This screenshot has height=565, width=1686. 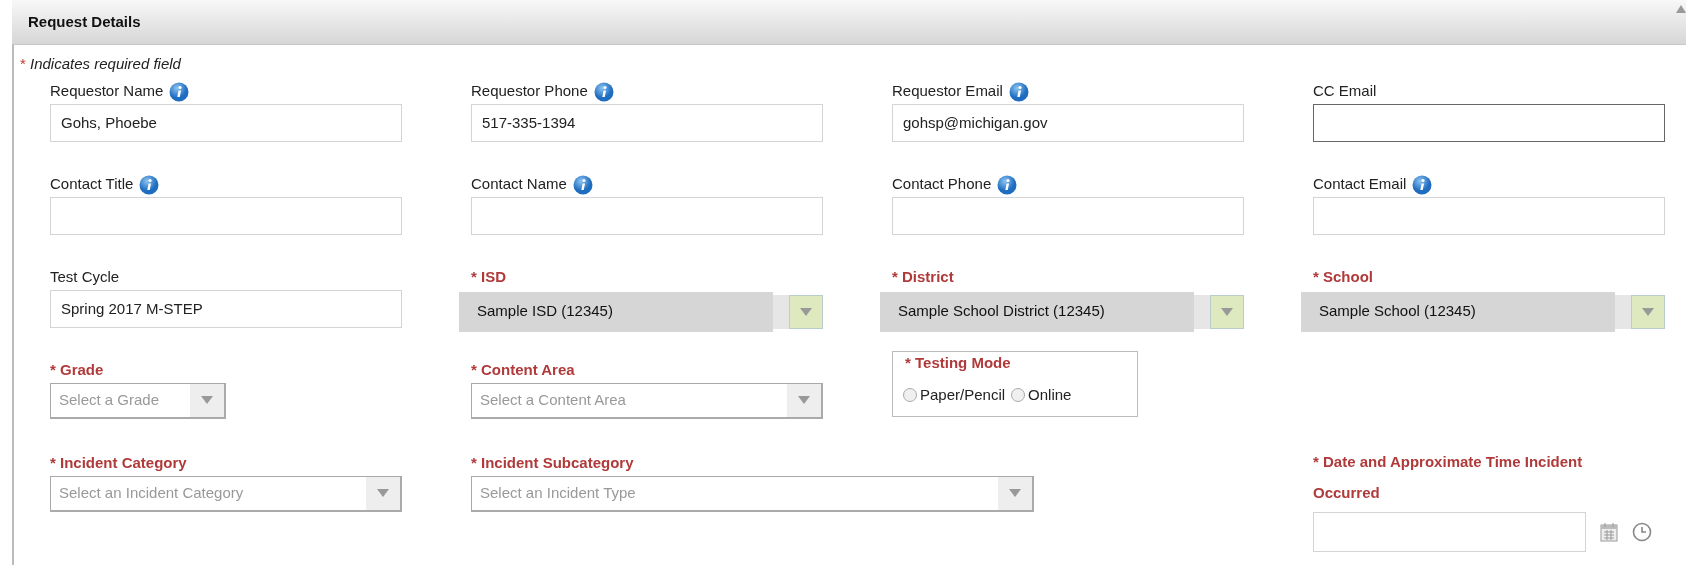 What do you see at coordinates (1343, 277) in the screenshot?
I see `field-label: * School` at bounding box center [1343, 277].